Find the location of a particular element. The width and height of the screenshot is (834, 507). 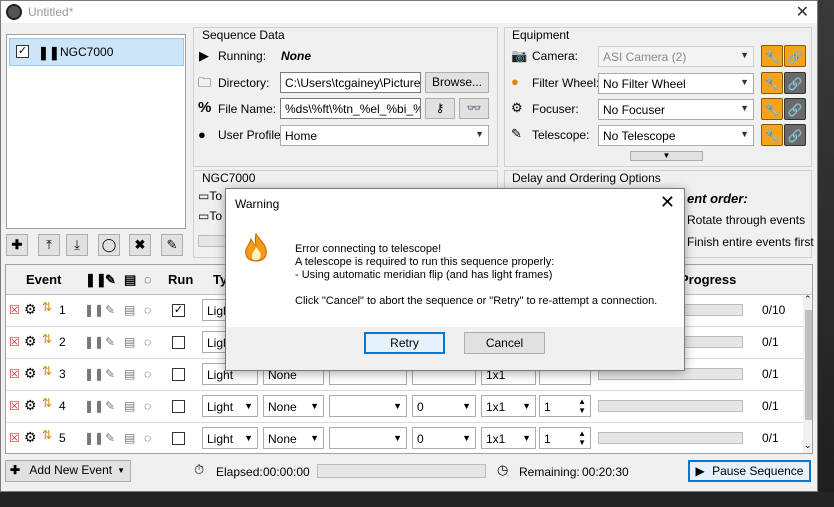

camera-select: ASI Camera (2) ▼ is located at coordinates (676, 56).